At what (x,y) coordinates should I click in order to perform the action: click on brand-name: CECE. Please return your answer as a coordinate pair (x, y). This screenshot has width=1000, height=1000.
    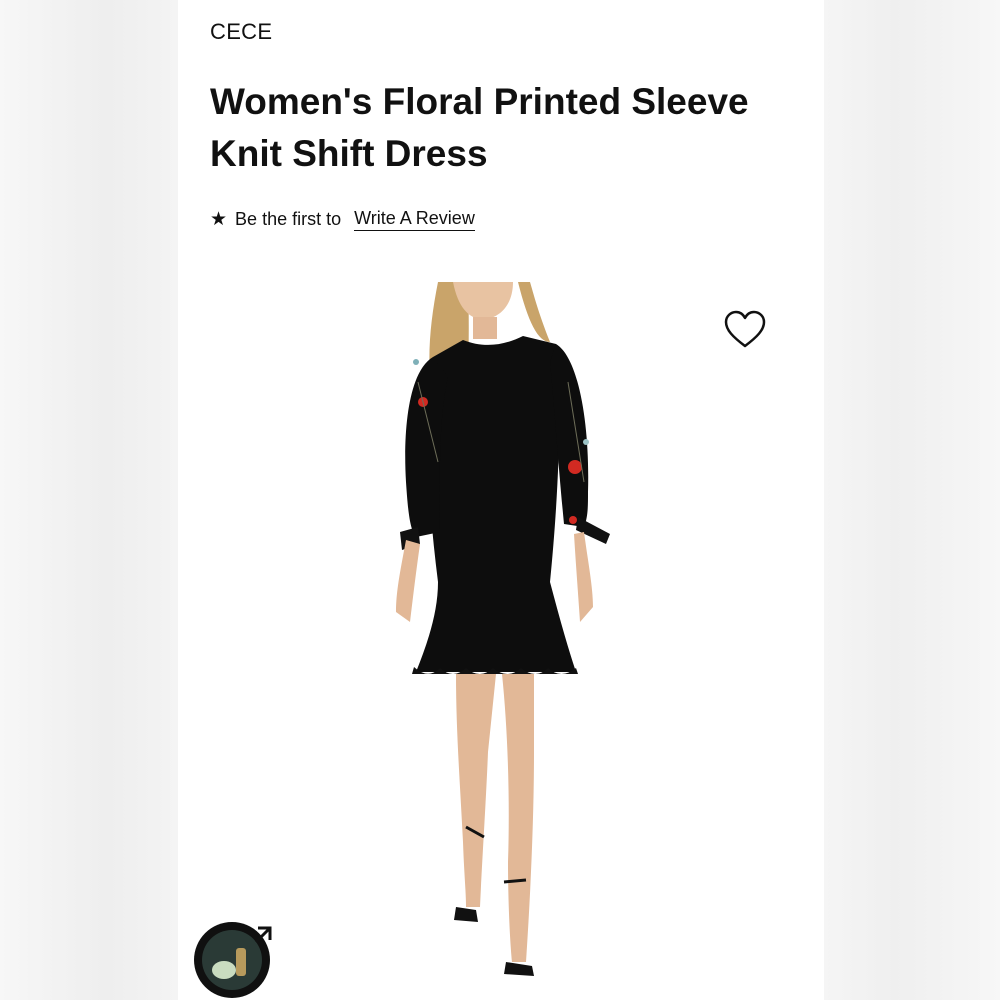
    Looking at the image, I should click on (241, 32).